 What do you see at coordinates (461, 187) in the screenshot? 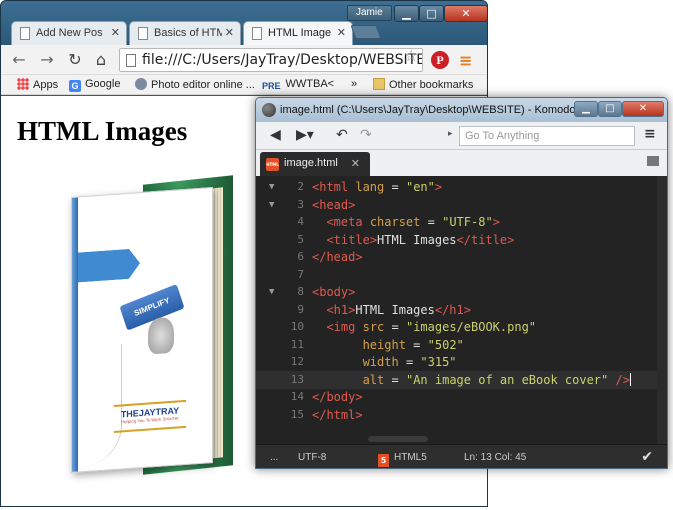
I see `code-line: ▼ 2 <html lang = "en">` at bounding box center [461, 187].